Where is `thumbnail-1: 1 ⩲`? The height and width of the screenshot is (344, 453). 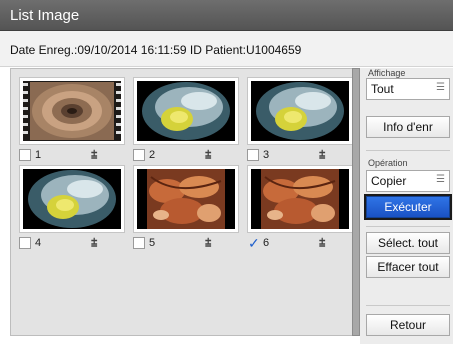 thumbnail-1: 1 ⩲ is located at coordinates (74, 122).